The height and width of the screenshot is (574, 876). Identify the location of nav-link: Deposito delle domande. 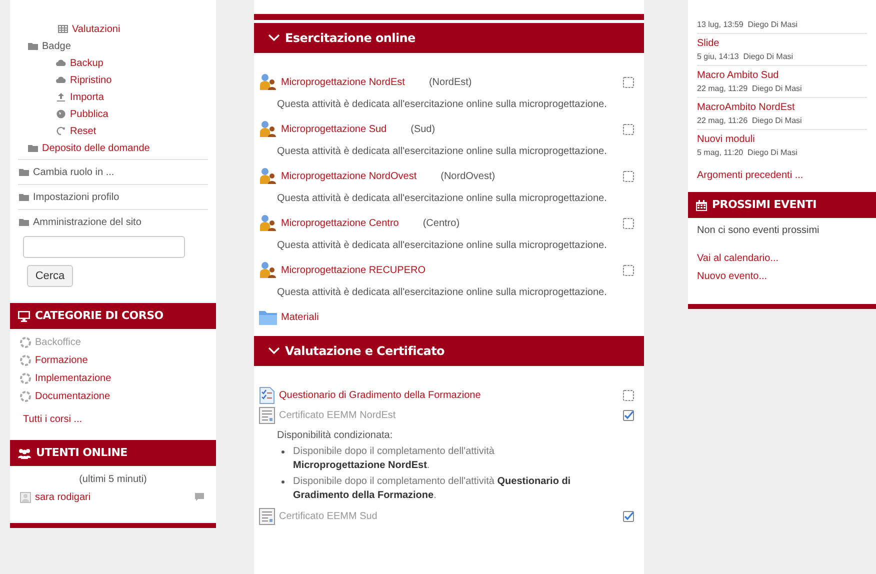
(96, 148).